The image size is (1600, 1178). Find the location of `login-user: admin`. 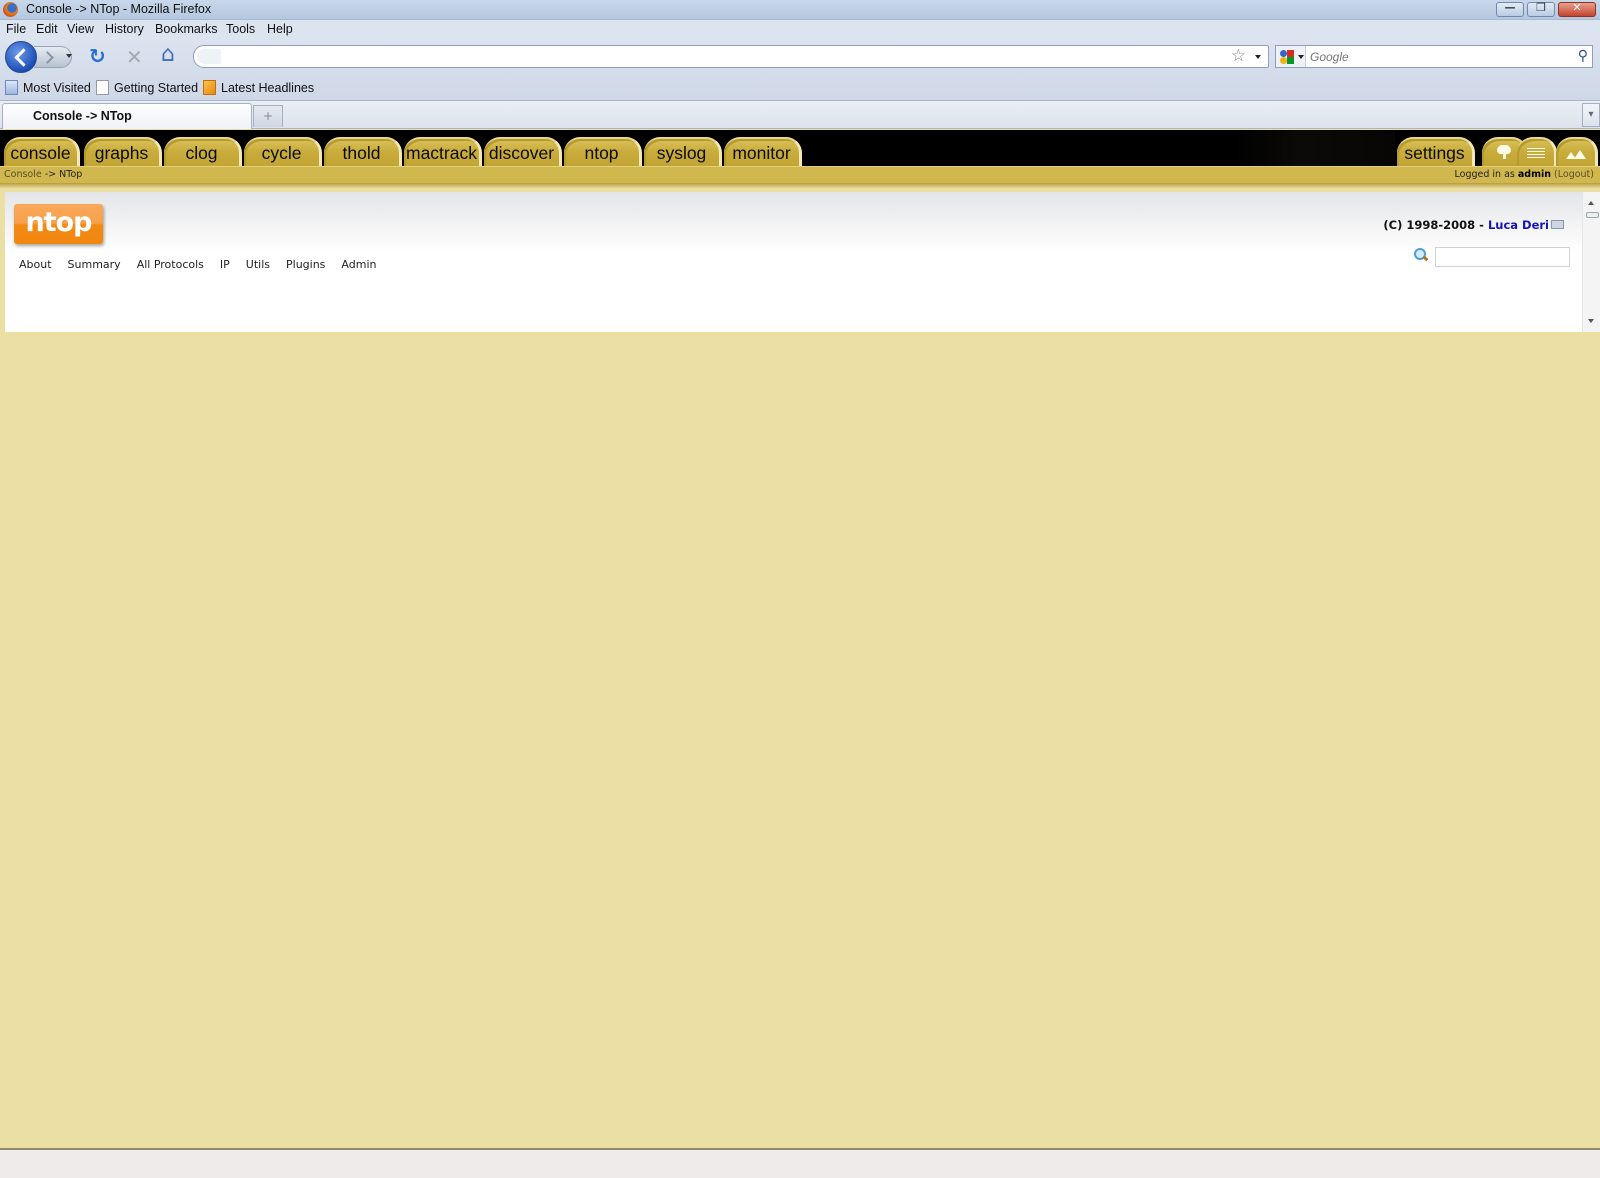

login-user: admin is located at coordinates (1534, 174).